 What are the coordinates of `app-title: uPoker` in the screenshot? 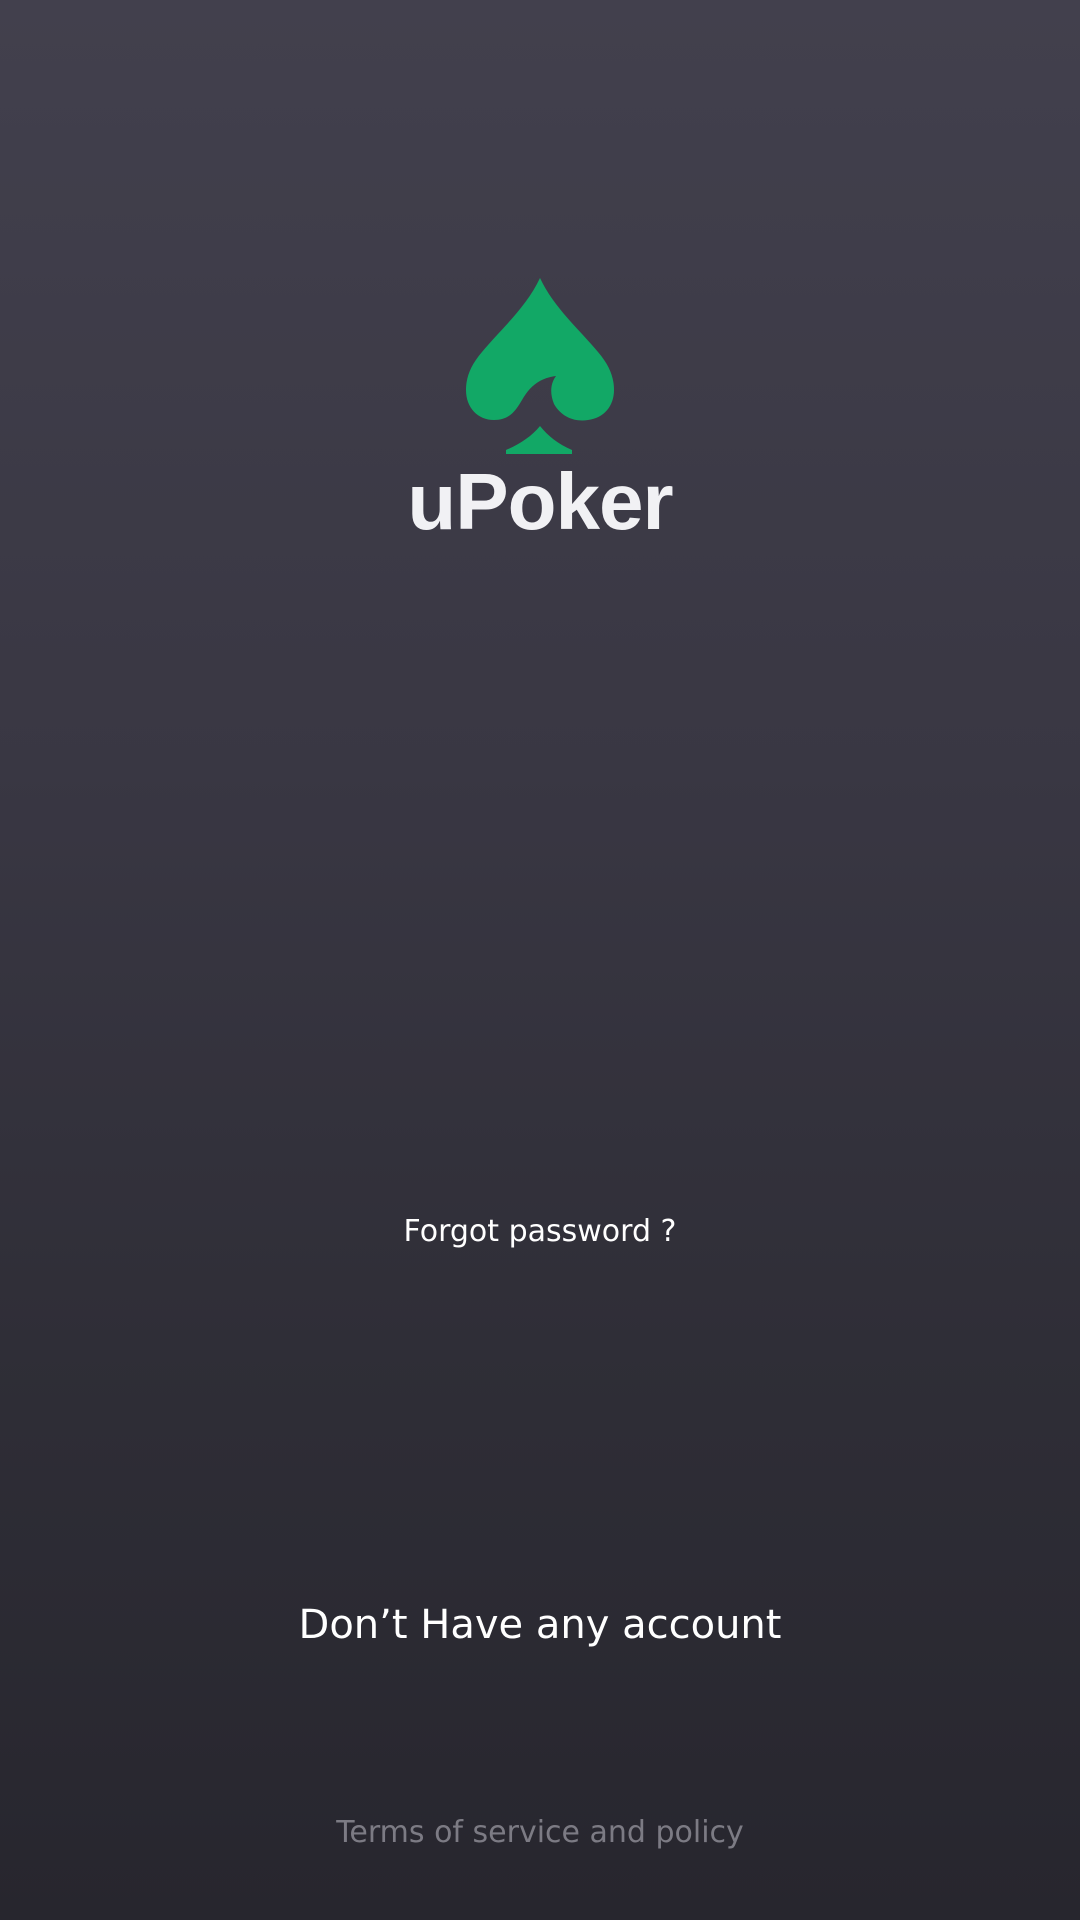 It's located at (540, 501).